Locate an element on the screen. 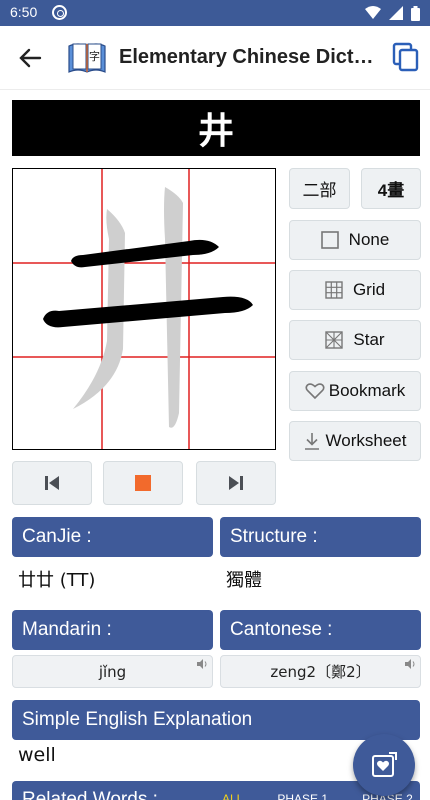 The height and width of the screenshot is (800, 430). cantonese-header: Cantonese : is located at coordinates (320, 630).